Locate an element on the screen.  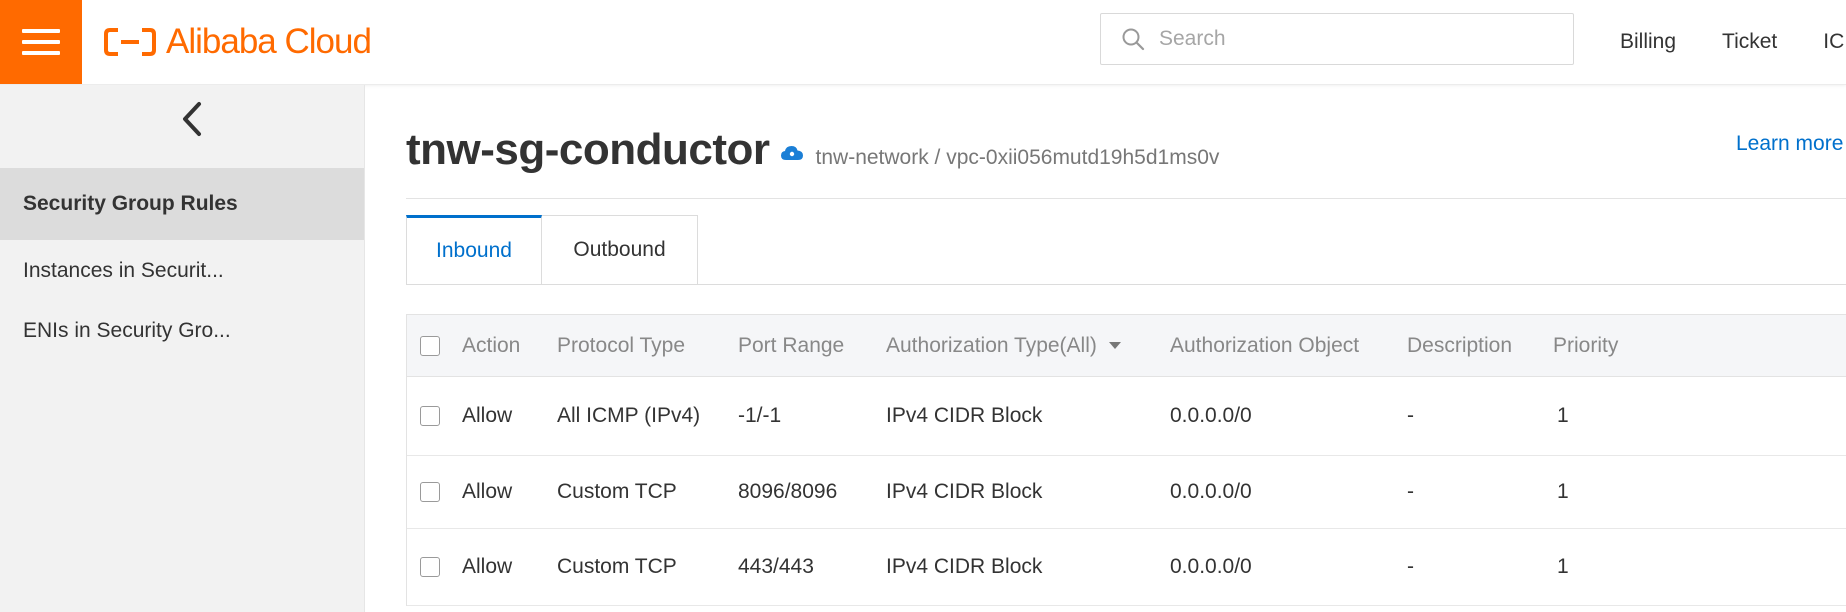
logo-text: Alibaba Cloud is located at coordinates (269, 41).